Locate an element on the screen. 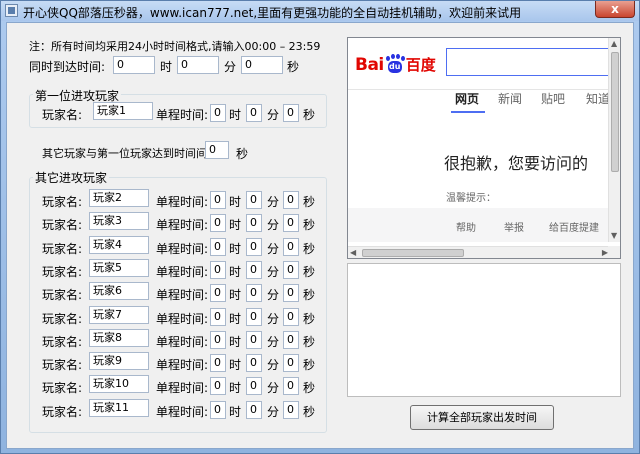 The height and width of the screenshot is (454, 640). scroll-up-icon: ▲ is located at coordinates (614, 44).